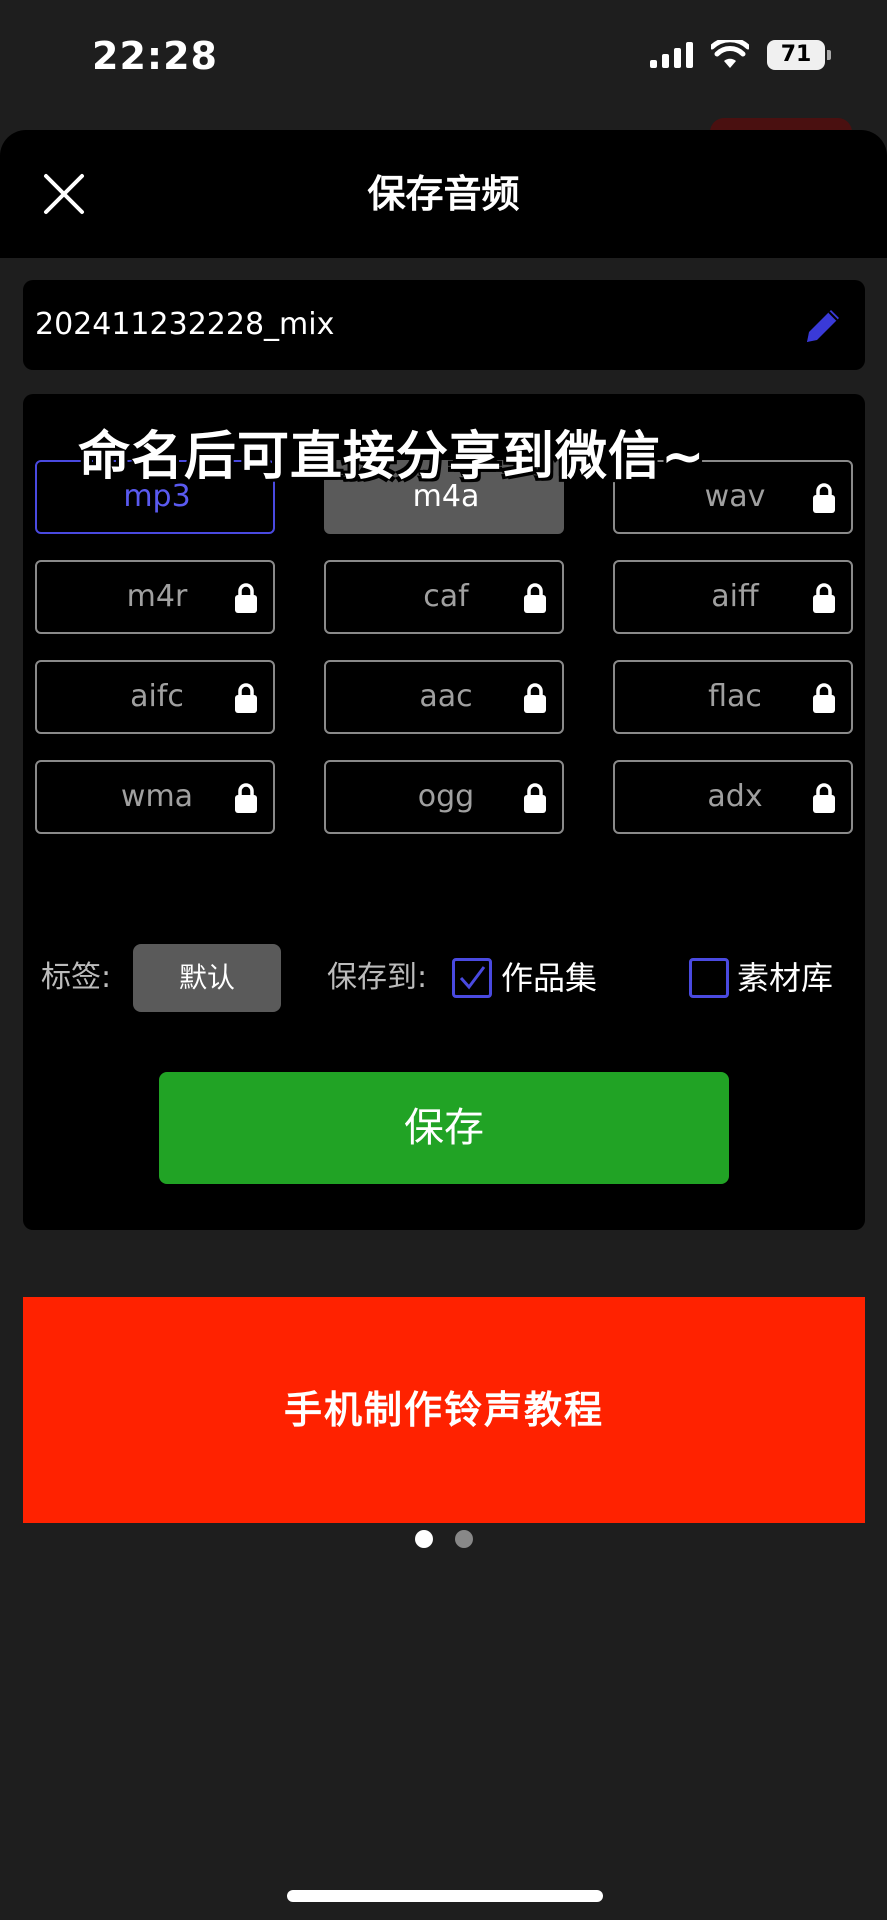  What do you see at coordinates (823, 326) in the screenshot?
I see `pencil-icon` at bounding box center [823, 326].